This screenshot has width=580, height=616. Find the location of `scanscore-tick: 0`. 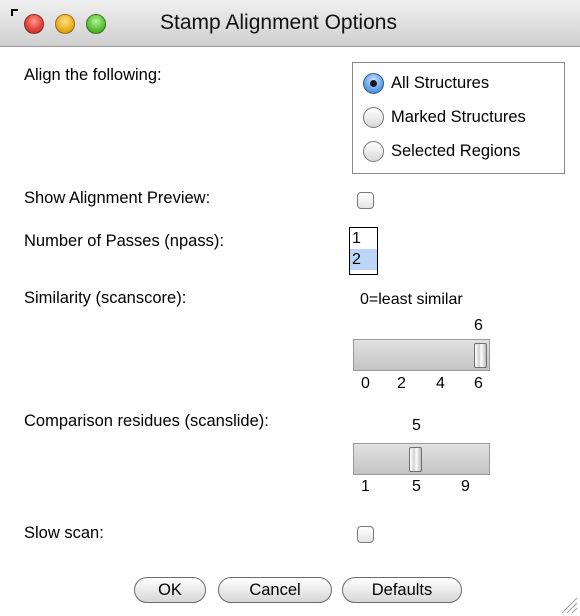

scanscore-tick: 0 is located at coordinates (365, 383).